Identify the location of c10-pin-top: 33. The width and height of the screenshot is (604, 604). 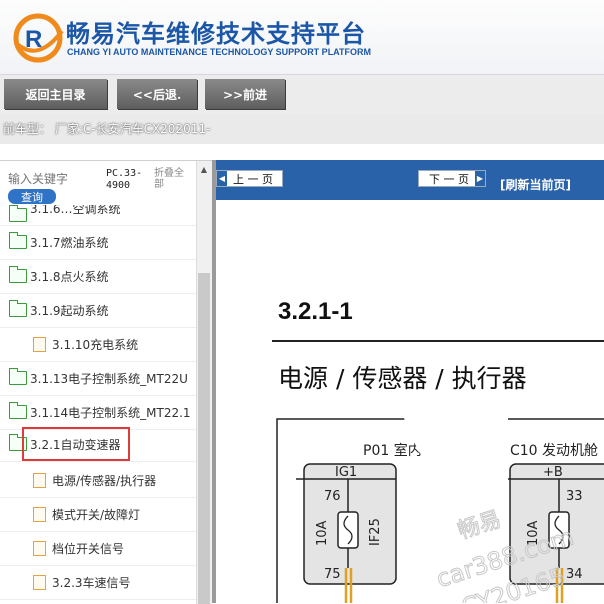
(574, 496).